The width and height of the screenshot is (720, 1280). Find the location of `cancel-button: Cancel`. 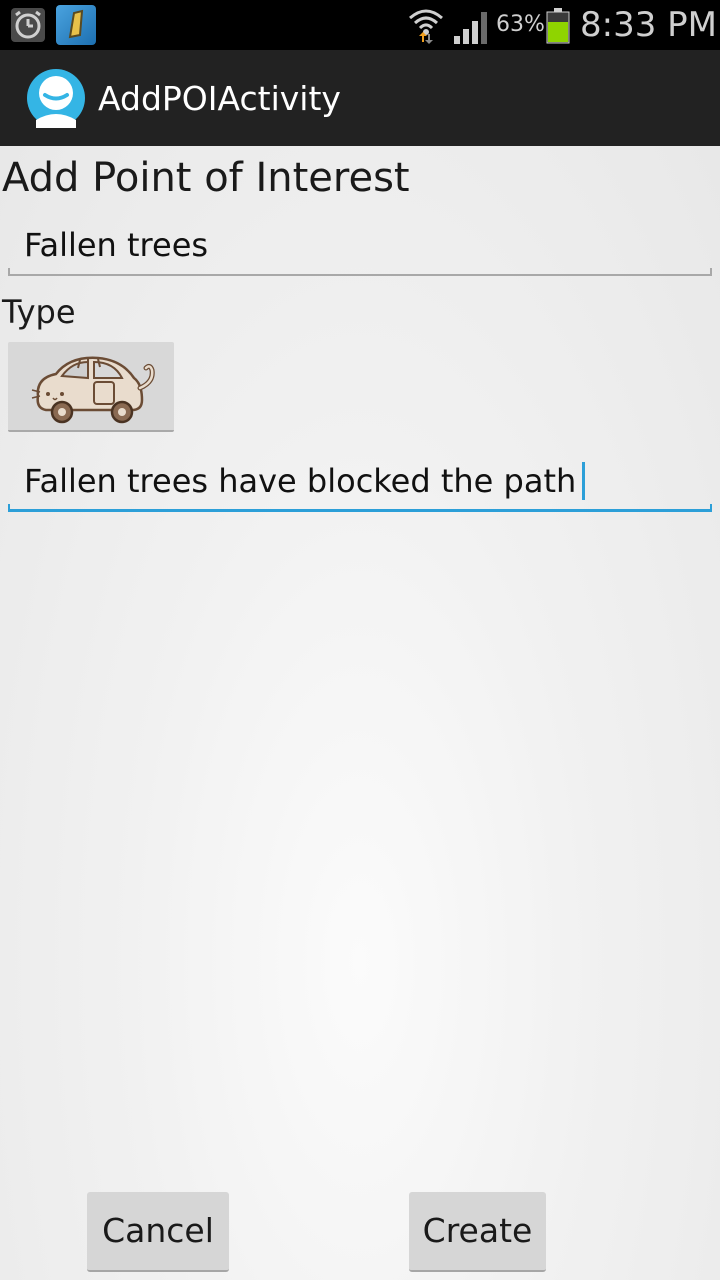

cancel-button: Cancel is located at coordinates (158, 1232).